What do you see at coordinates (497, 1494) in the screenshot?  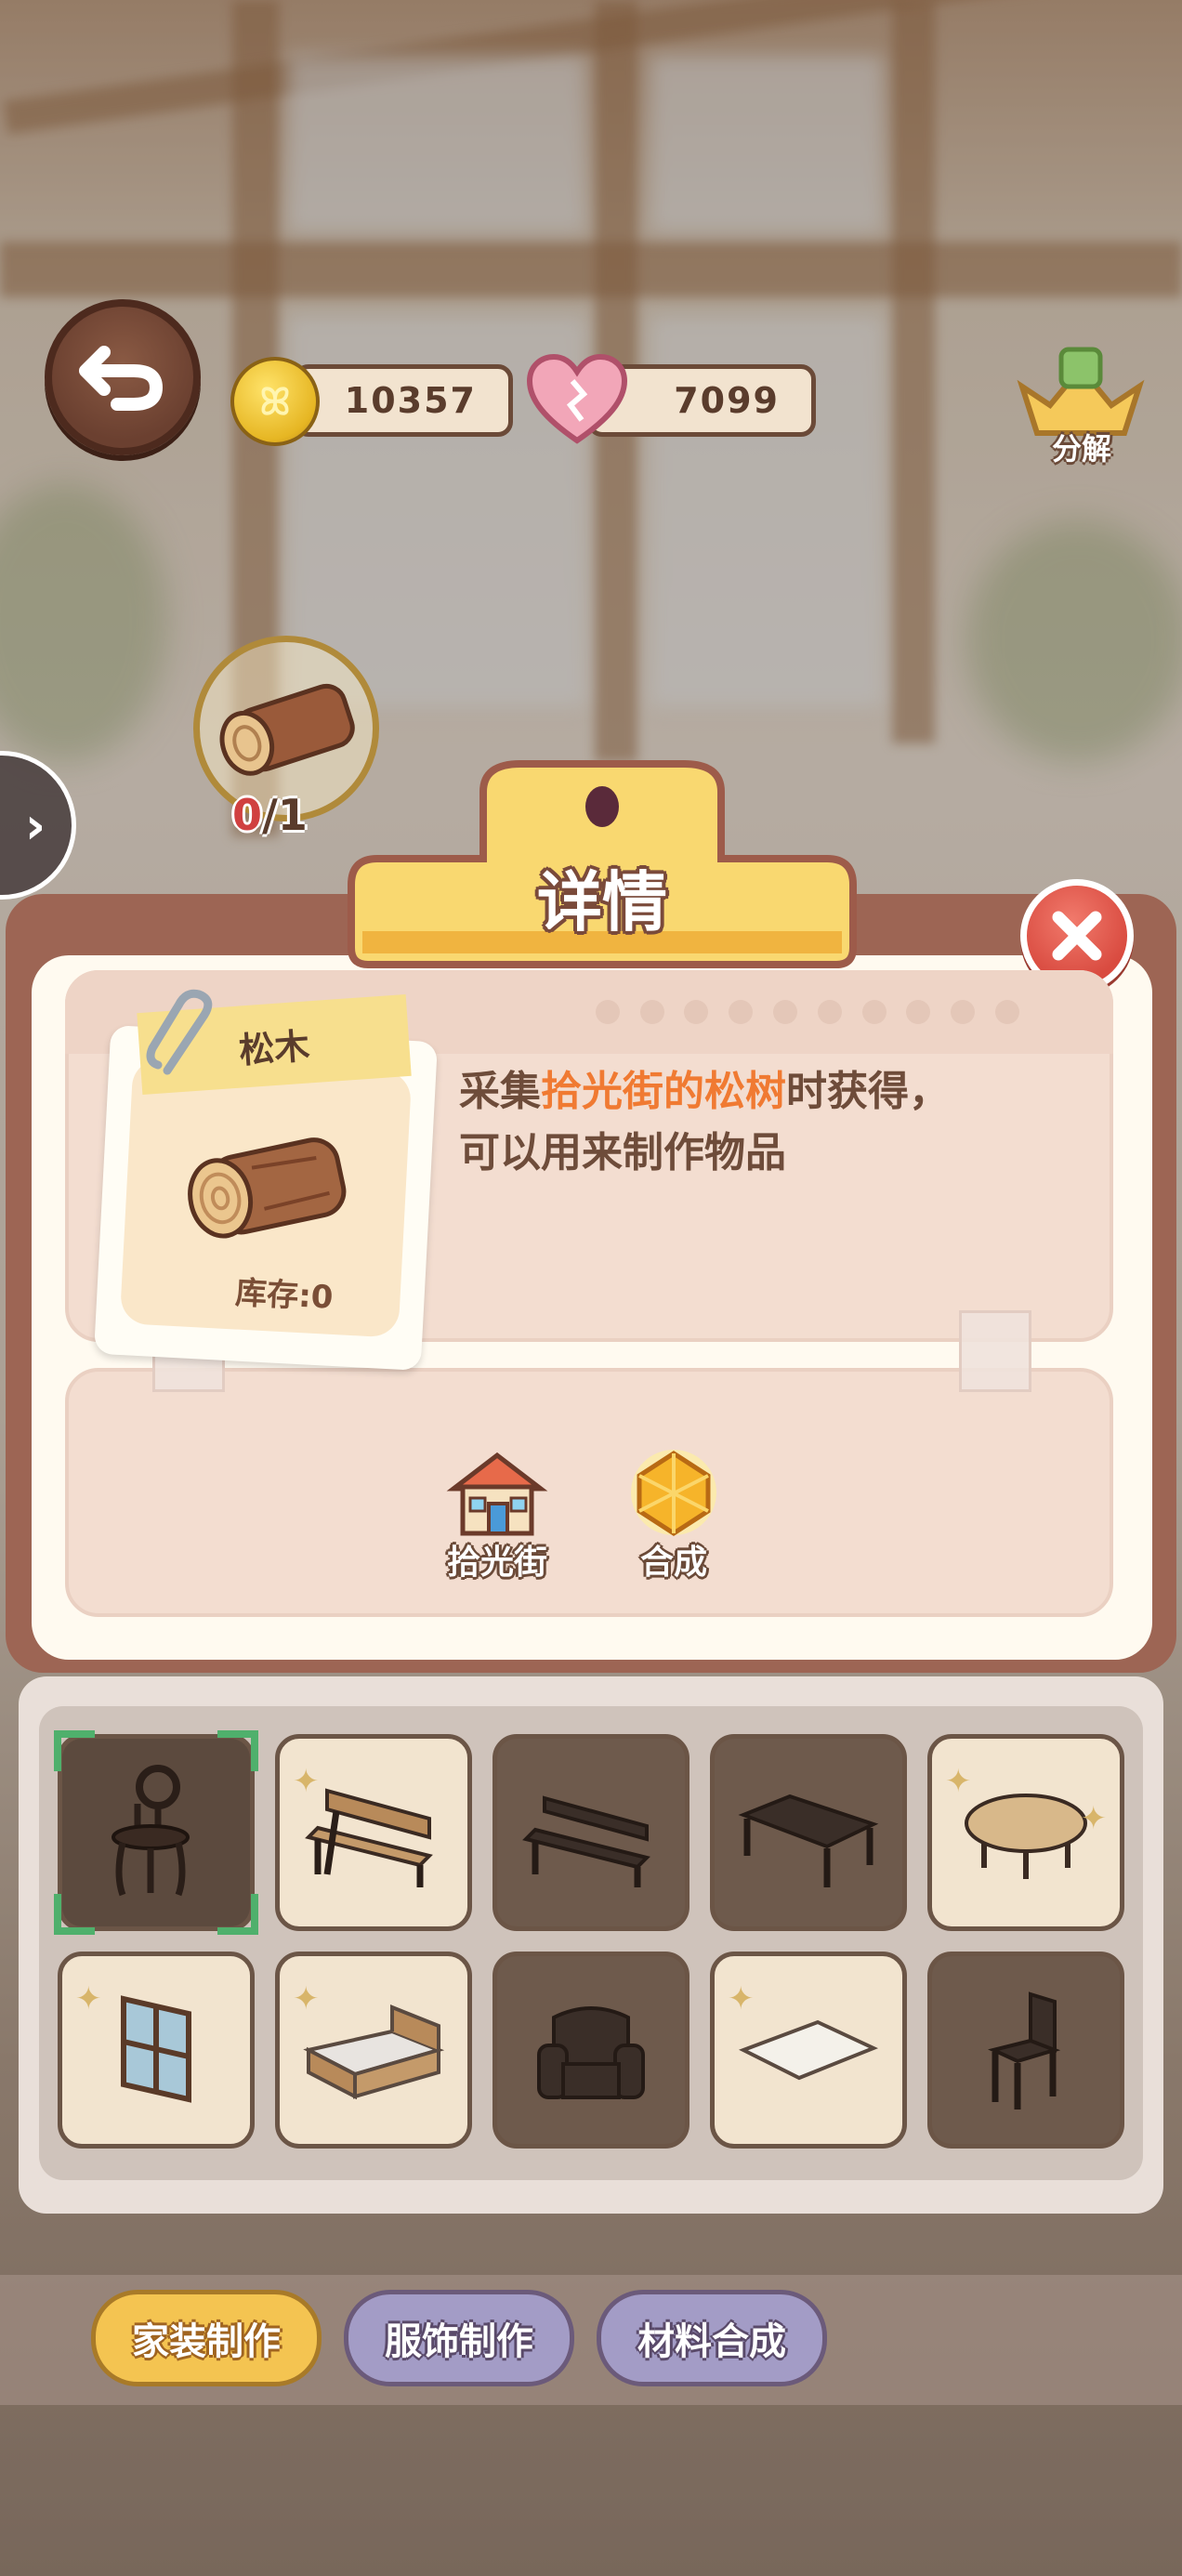 I see `house-icon` at bounding box center [497, 1494].